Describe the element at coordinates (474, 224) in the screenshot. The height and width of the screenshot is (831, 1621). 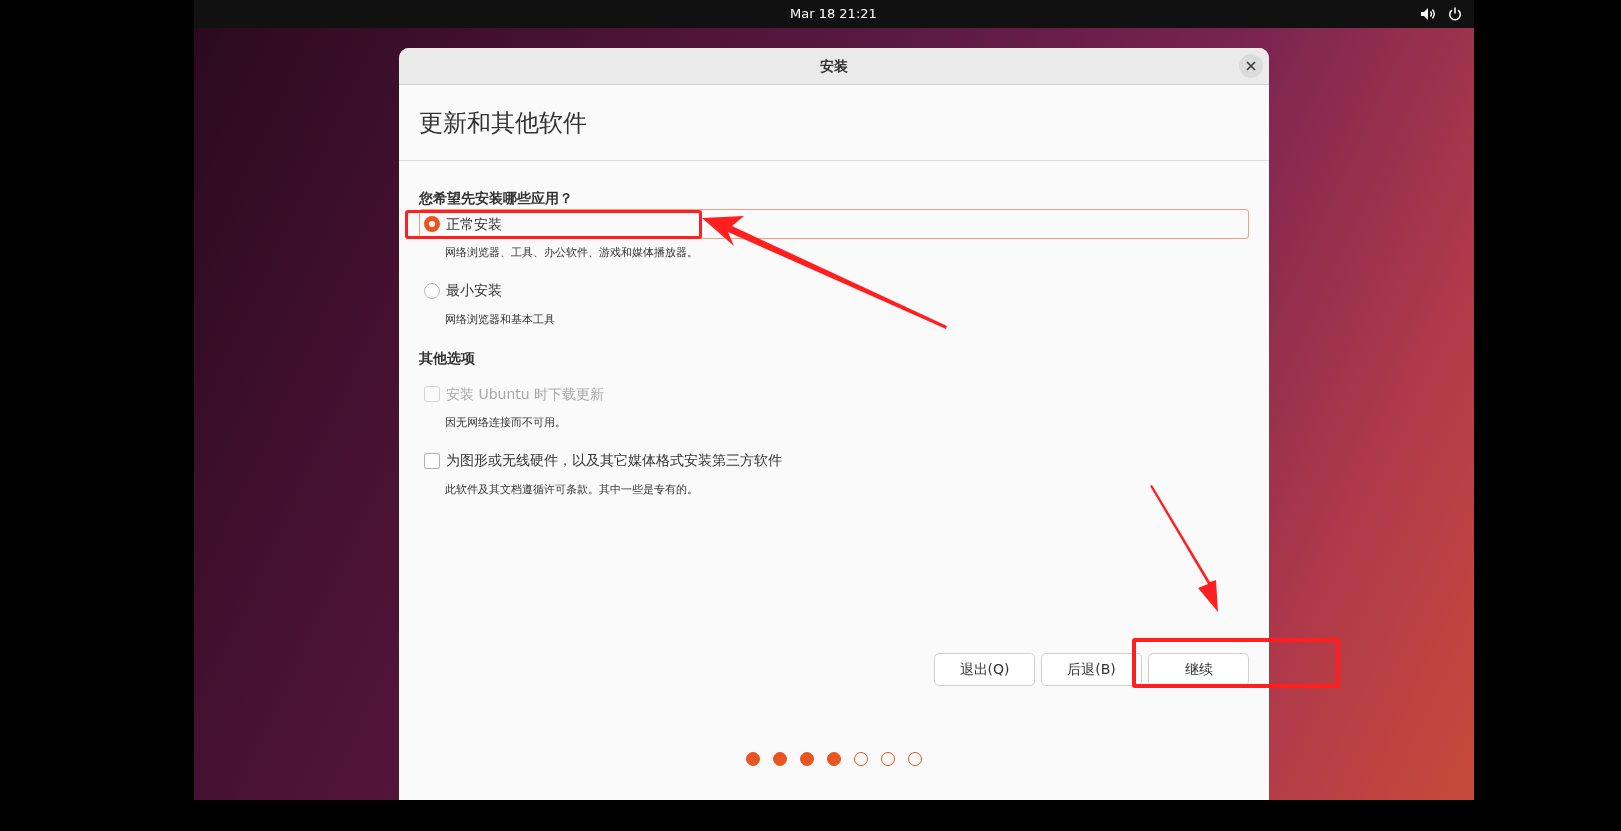
I see `option-label: 正常安装` at that location.